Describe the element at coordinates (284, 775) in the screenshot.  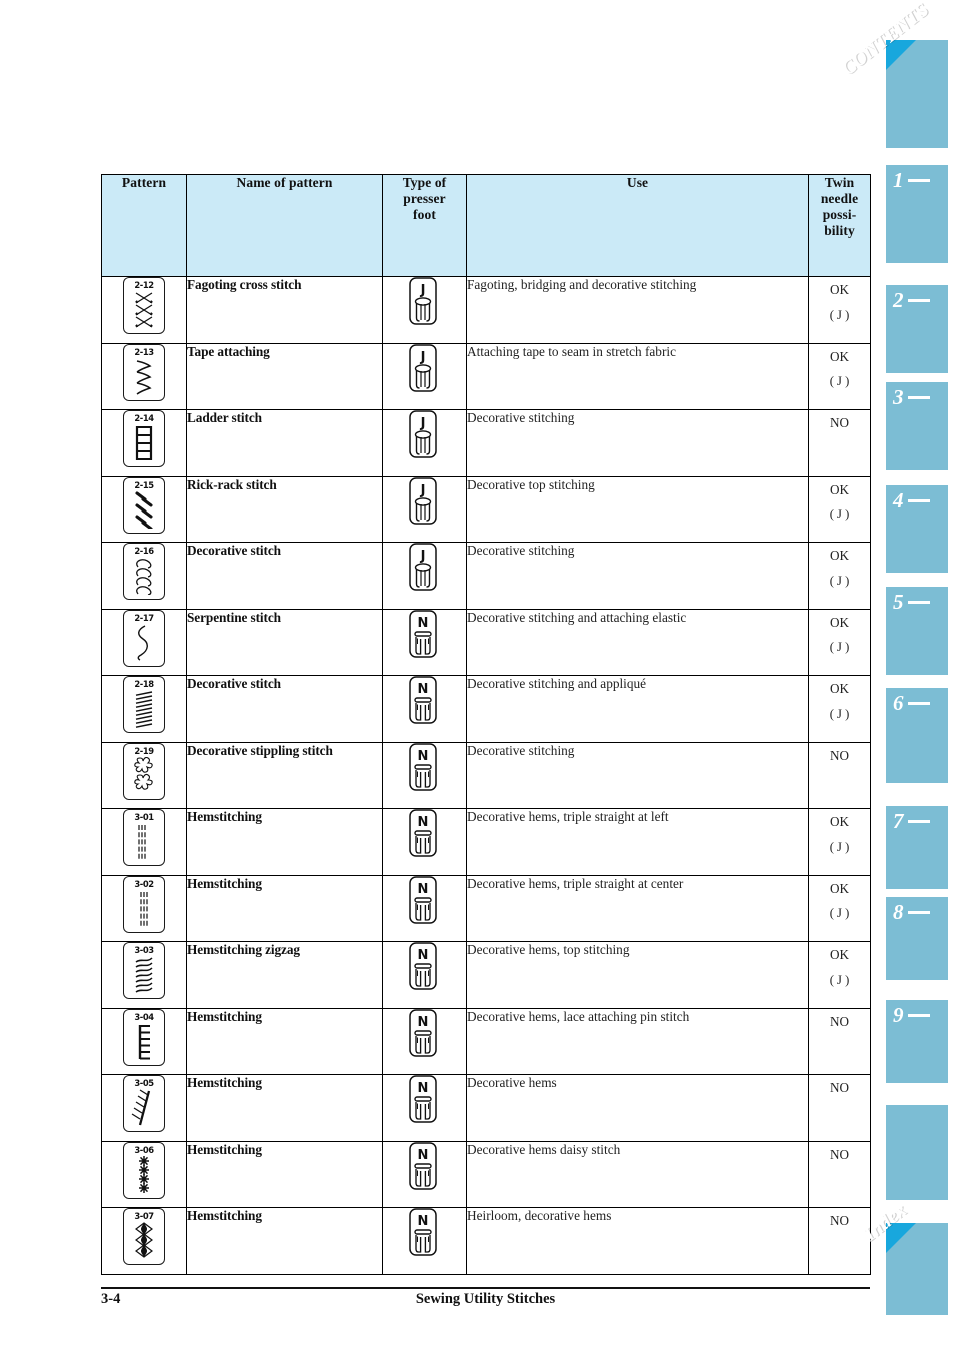
I see `pattern-name: Decorative stippling stitch` at that location.